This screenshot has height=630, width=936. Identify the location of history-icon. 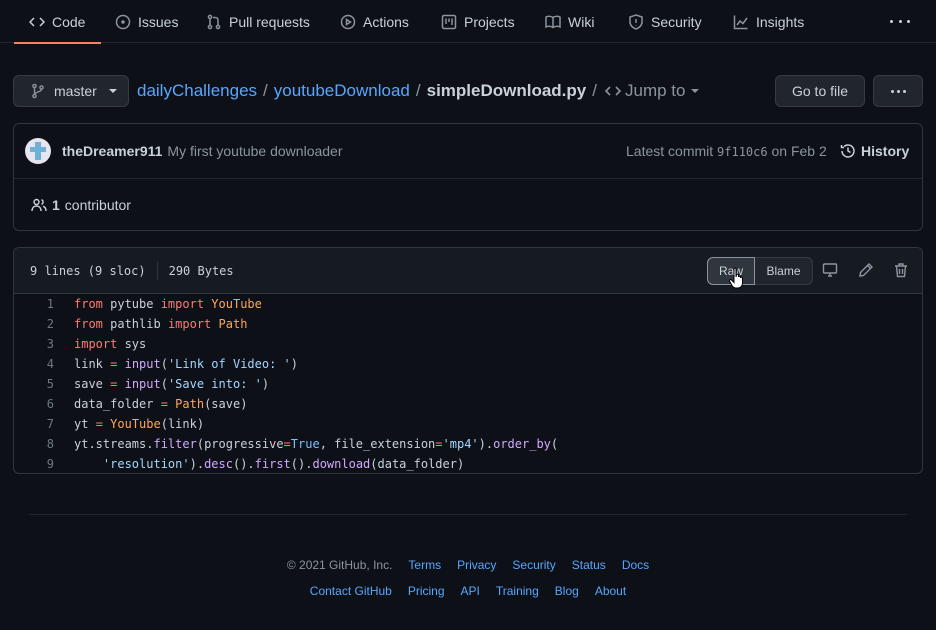
(847, 151).